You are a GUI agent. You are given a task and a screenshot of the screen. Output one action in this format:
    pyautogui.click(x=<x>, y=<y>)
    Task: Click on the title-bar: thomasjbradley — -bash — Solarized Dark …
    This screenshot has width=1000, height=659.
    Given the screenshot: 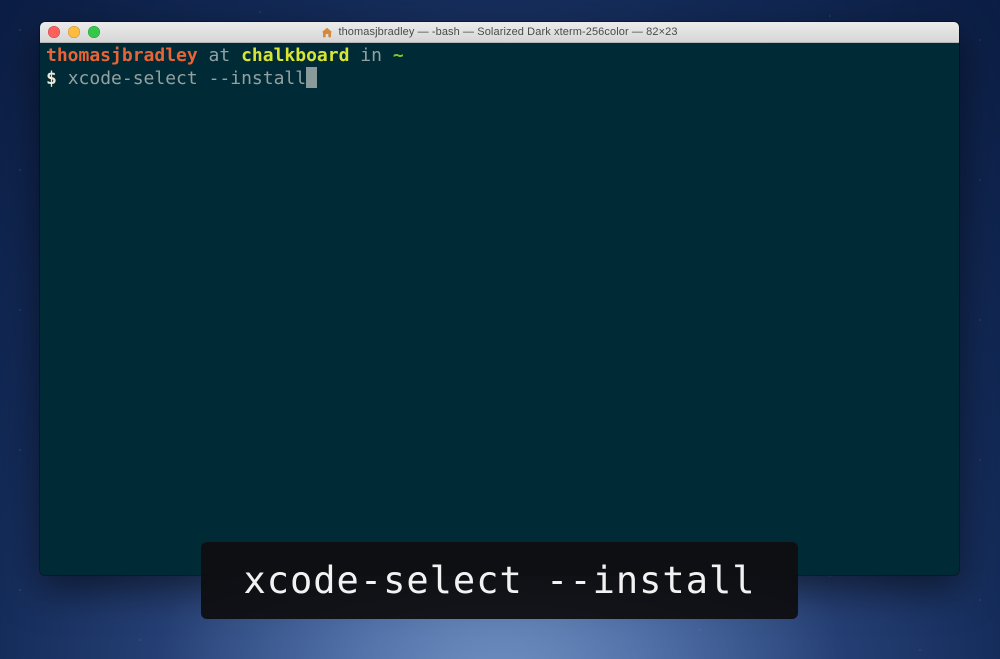 What is the action you would take?
    pyautogui.click(x=499, y=32)
    